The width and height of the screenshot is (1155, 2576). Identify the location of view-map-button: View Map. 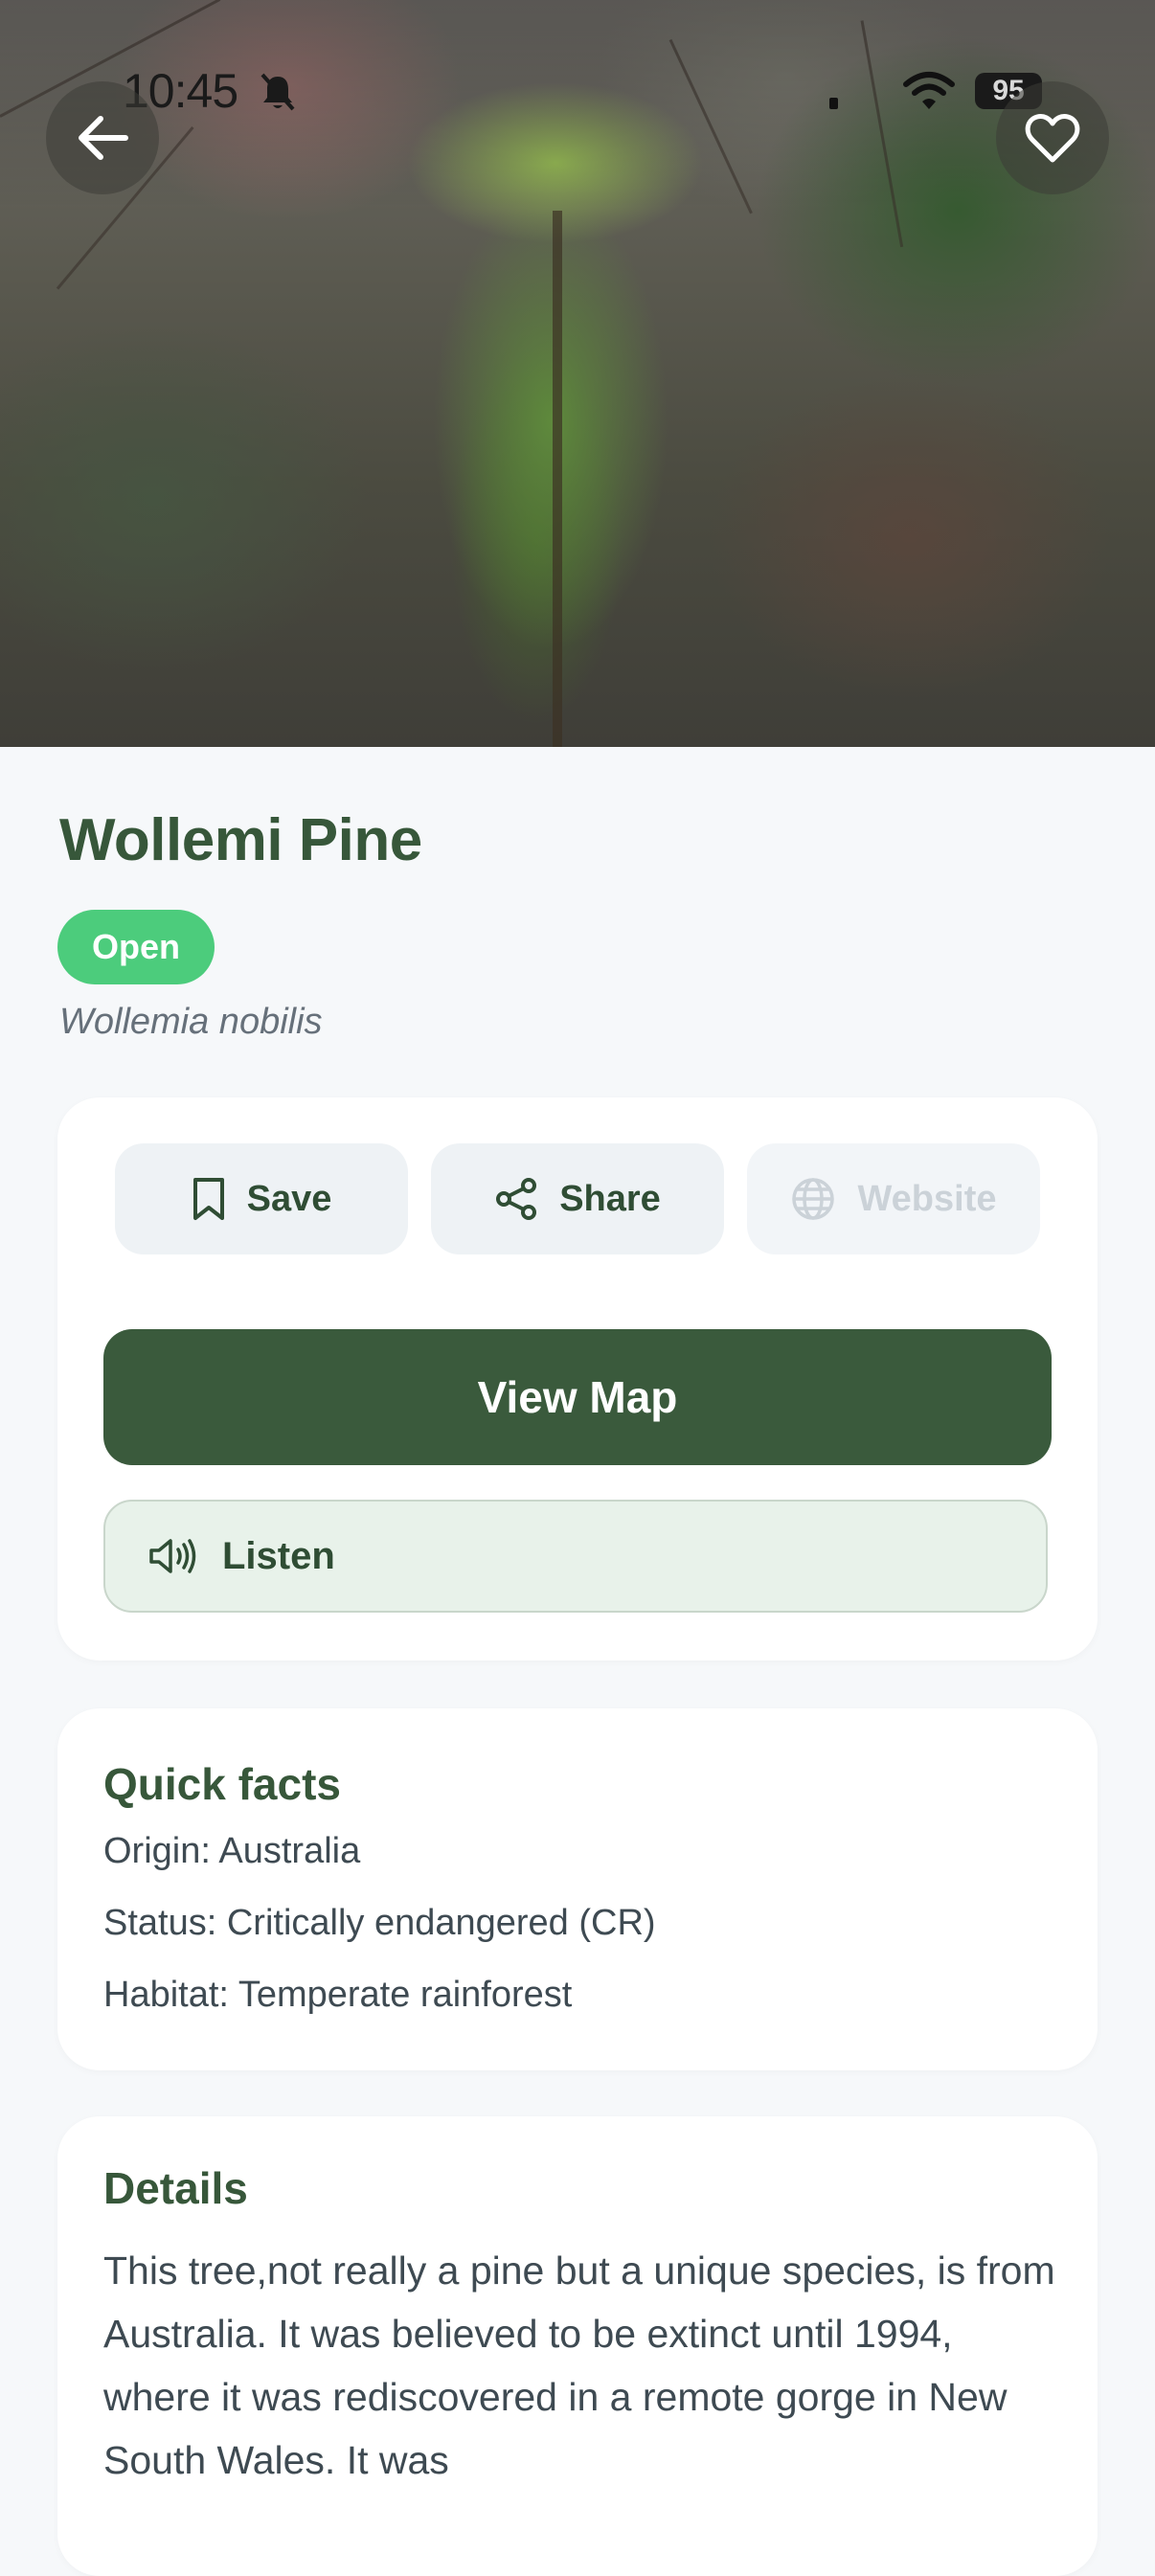
(577, 1397).